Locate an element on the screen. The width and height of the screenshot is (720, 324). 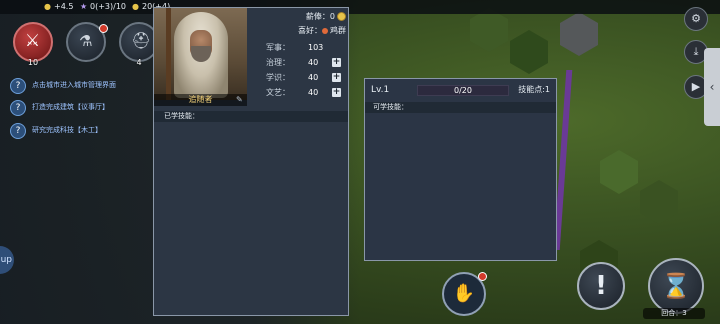
stat-label: 军事： is located at coordinates (278, 47).